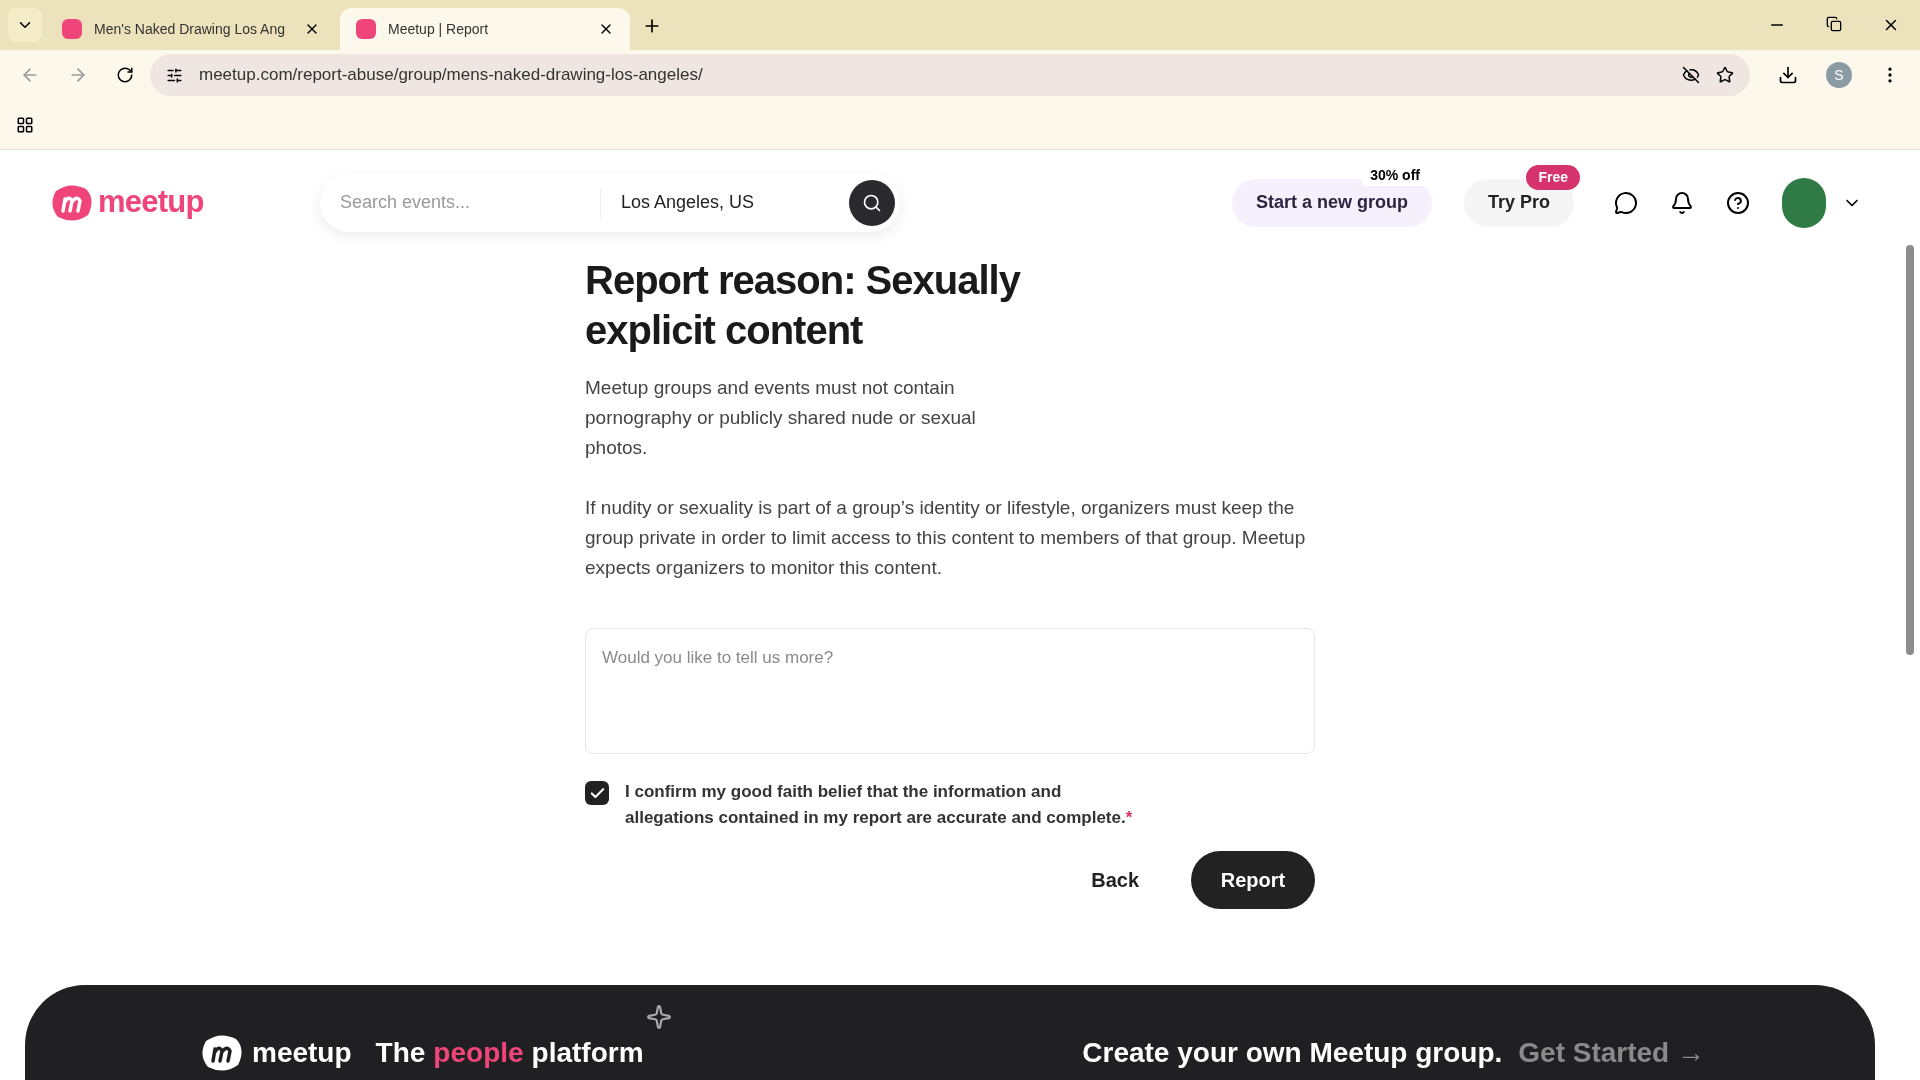  I want to click on help-icon, so click(1738, 202).